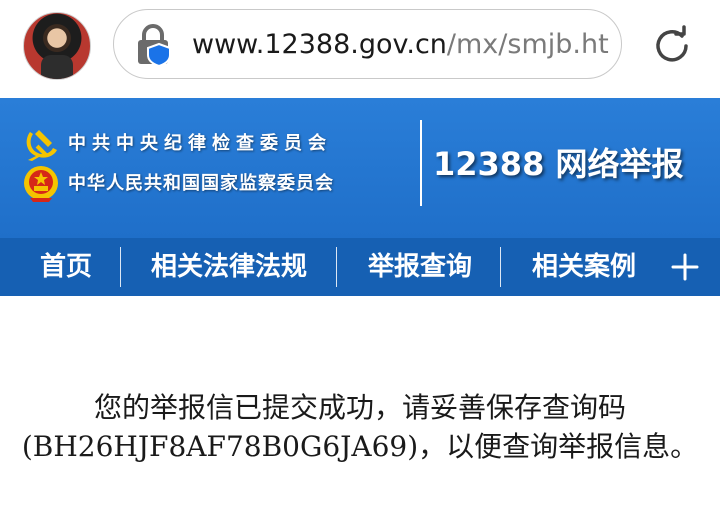 The image size is (720, 524). What do you see at coordinates (66, 267) in the screenshot?
I see `nav-item-home: 首页` at bounding box center [66, 267].